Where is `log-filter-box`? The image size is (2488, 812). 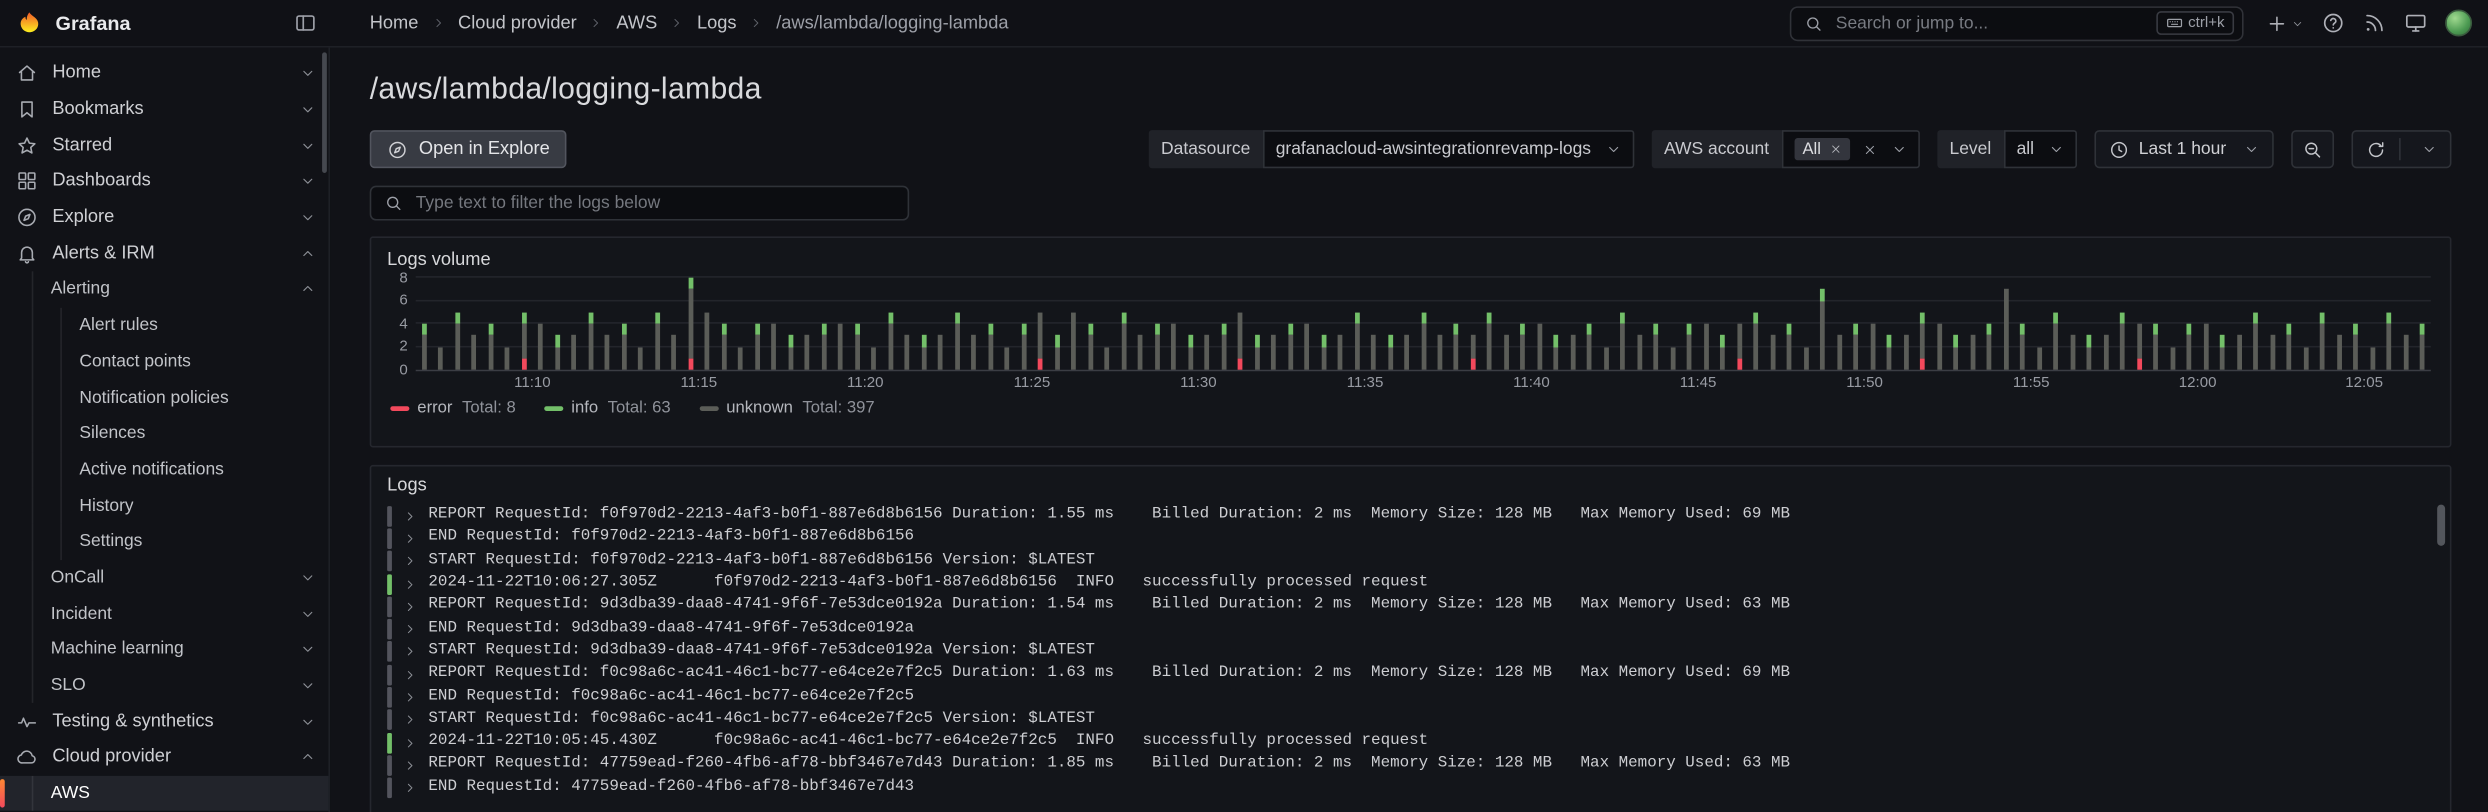 log-filter-box is located at coordinates (639, 203).